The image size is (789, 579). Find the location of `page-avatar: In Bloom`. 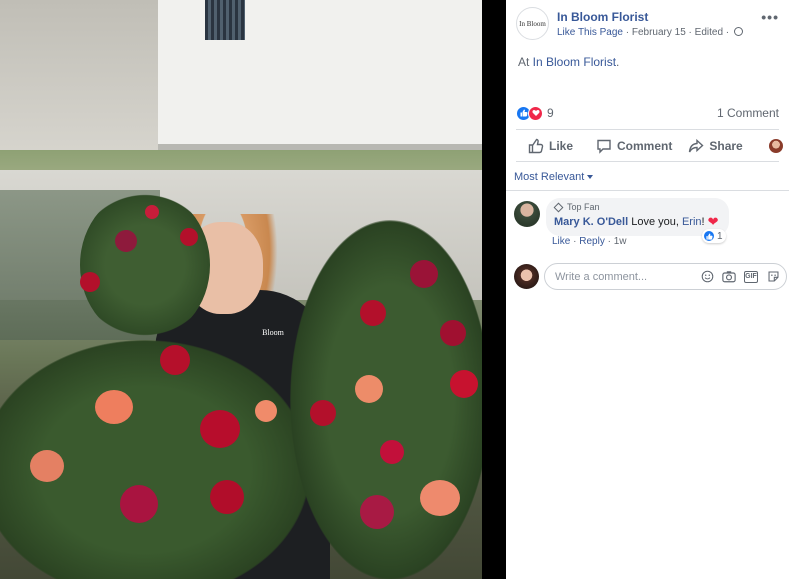

page-avatar: In Bloom is located at coordinates (532, 23).